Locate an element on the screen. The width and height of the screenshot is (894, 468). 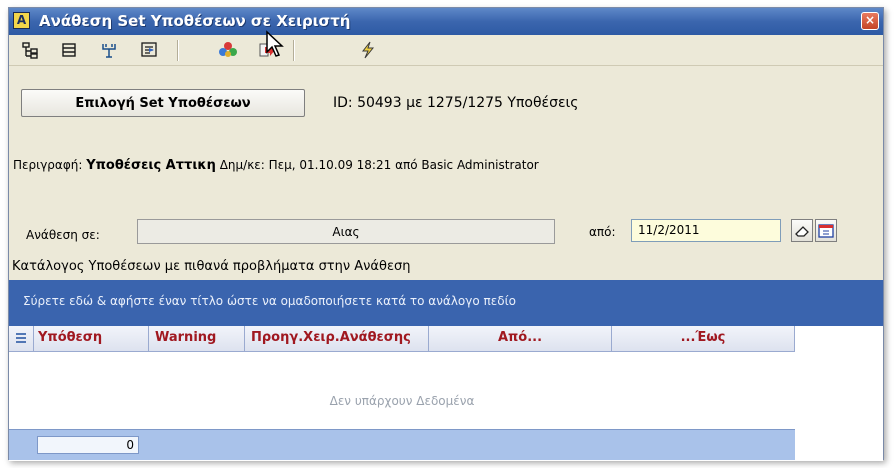
assignment-row: Ανάθεση σε: Αιας από: 11/2/2011 is located at coordinates (446, 229).